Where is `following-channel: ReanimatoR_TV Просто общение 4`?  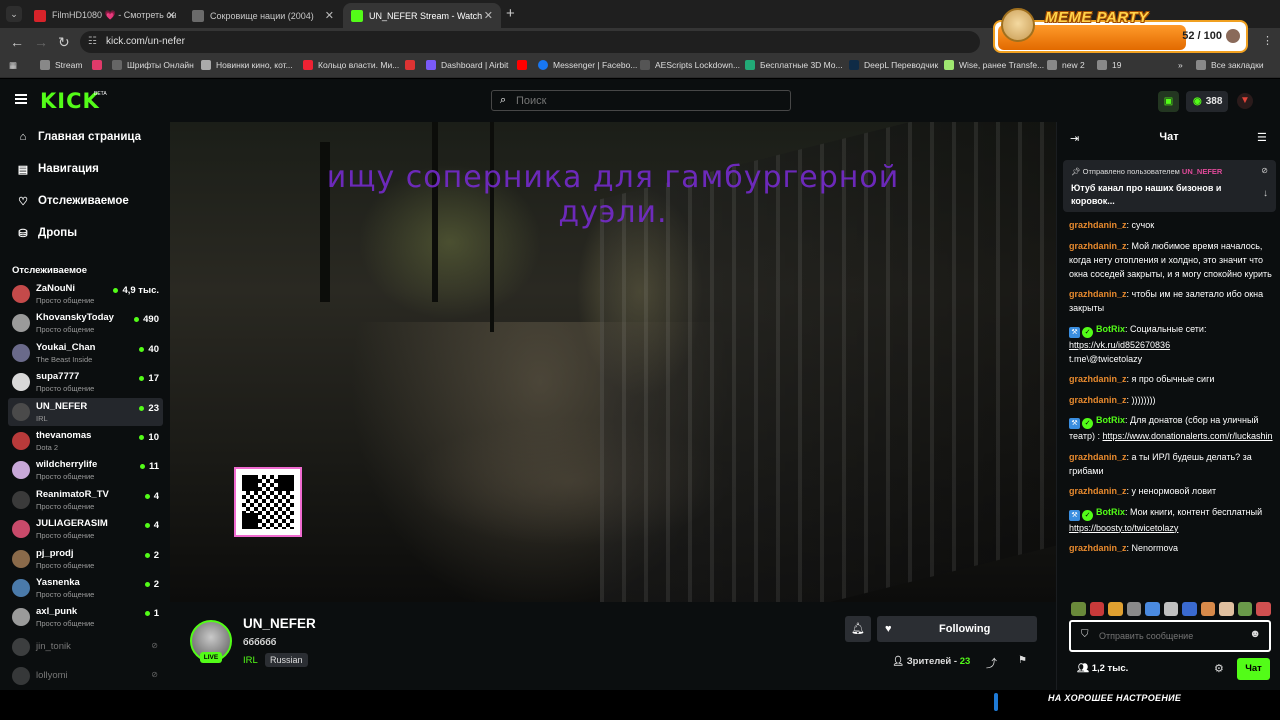 following-channel: ReanimatoR_TV Просто общение 4 is located at coordinates (85, 500).